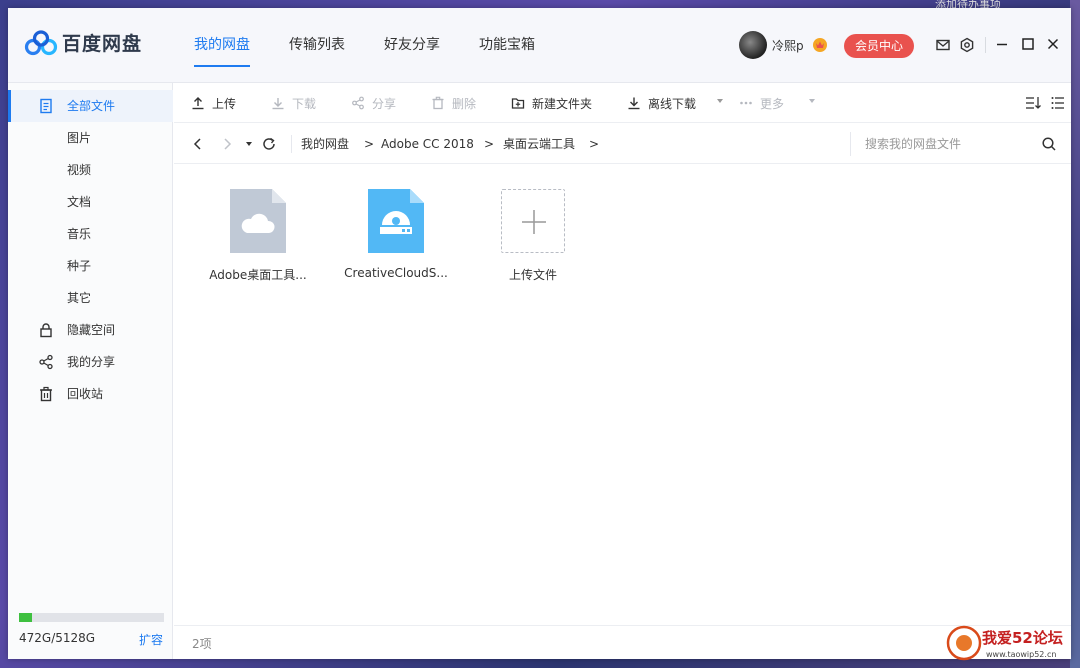  Describe the element at coordinates (258, 221) in the screenshot. I see `cloud-file-icon` at that location.